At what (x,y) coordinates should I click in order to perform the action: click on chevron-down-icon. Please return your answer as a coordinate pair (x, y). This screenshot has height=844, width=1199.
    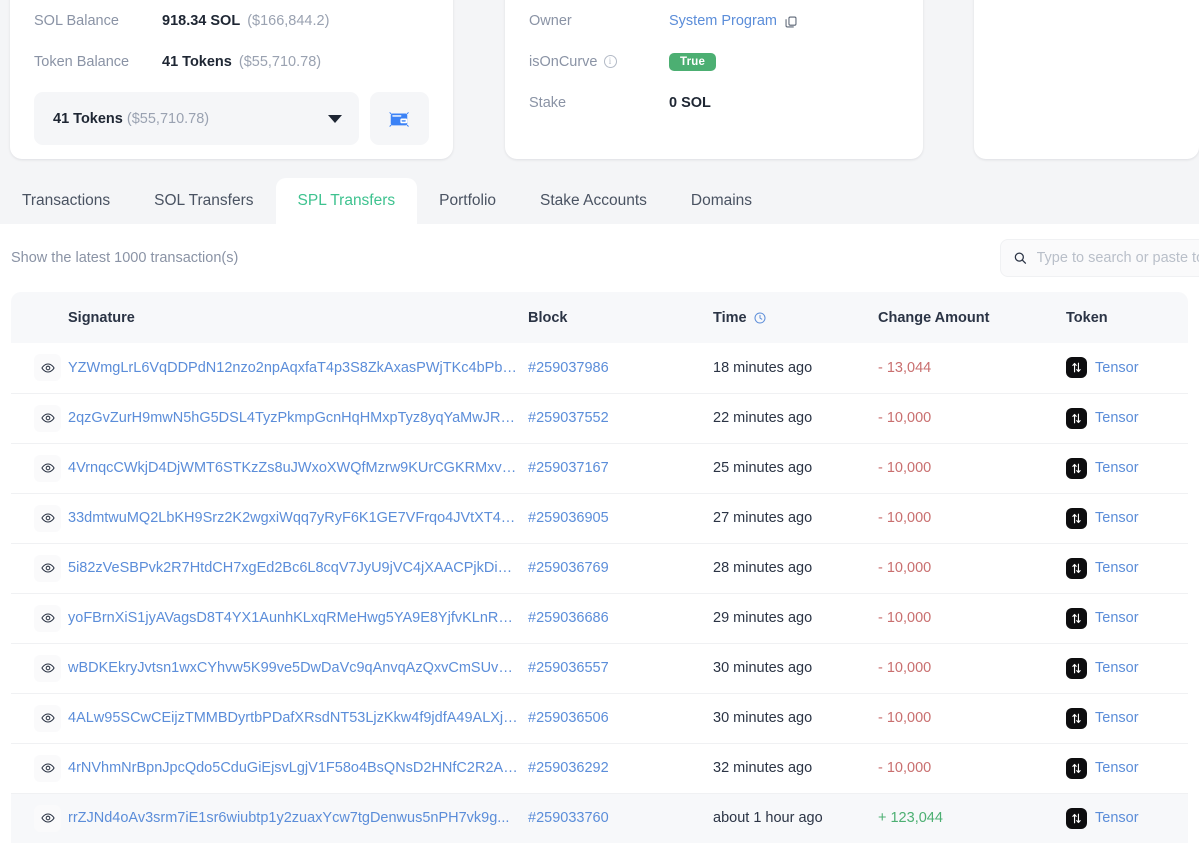
    Looking at the image, I should click on (335, 119).